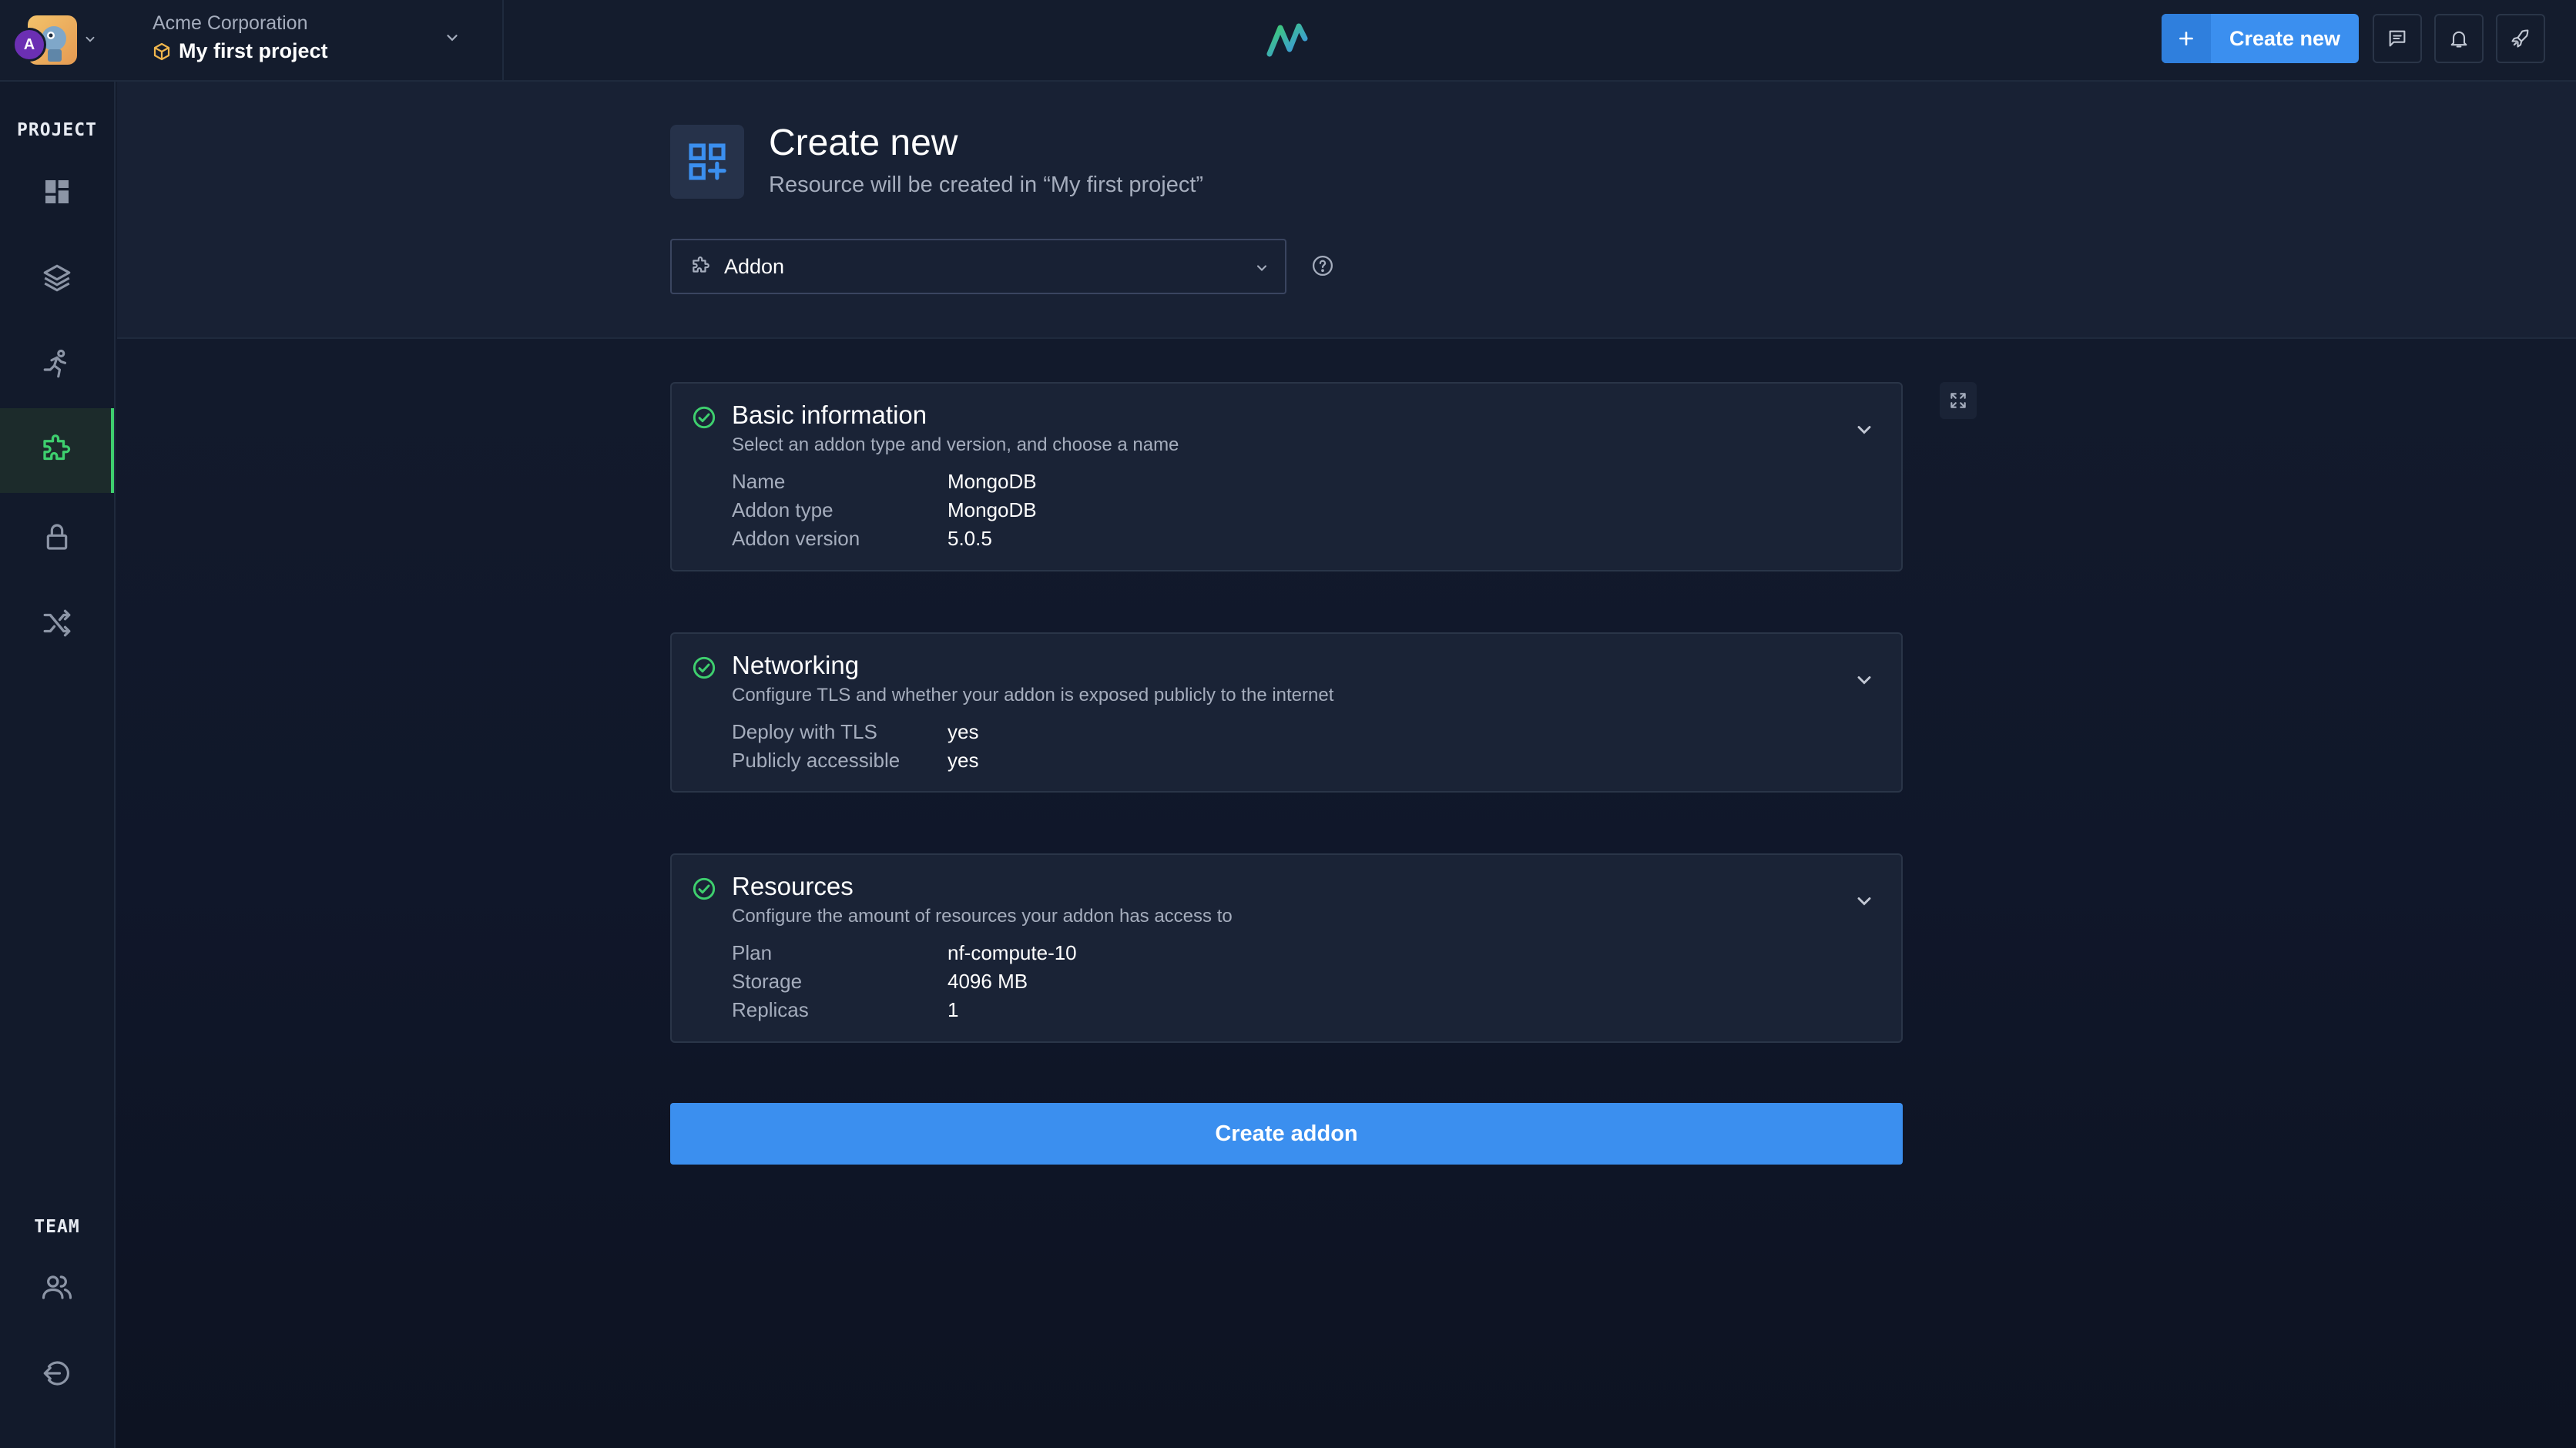 The height and width of the screenshot is (1448, 2576). I want to click on sidebar-item-addons, so click(57, 450).